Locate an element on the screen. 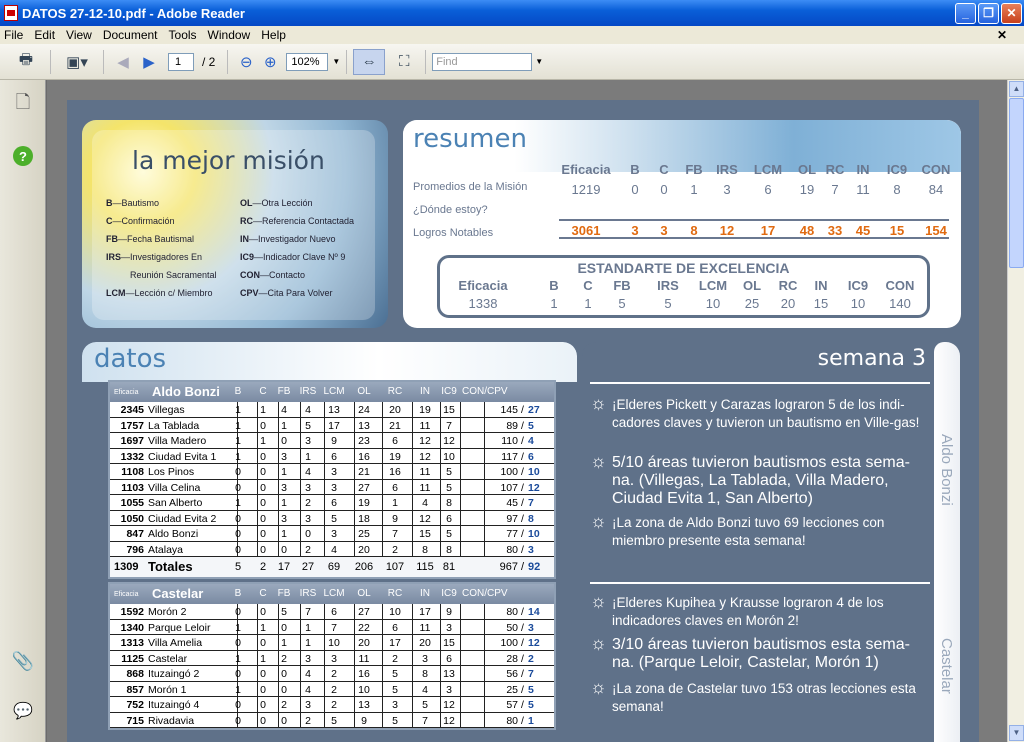 This screenshot has height=742, width=1024. zoom-in-icon: ⊕ is located at coordinates (270, 62).